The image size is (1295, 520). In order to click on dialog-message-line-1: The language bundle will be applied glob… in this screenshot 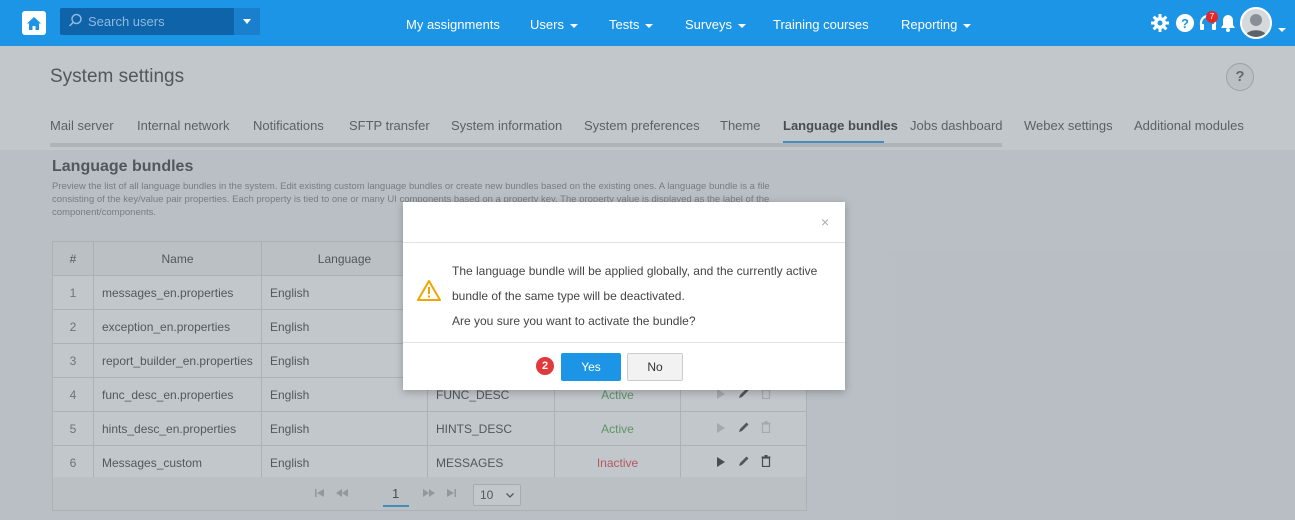, I will do `click(635, 271)`.